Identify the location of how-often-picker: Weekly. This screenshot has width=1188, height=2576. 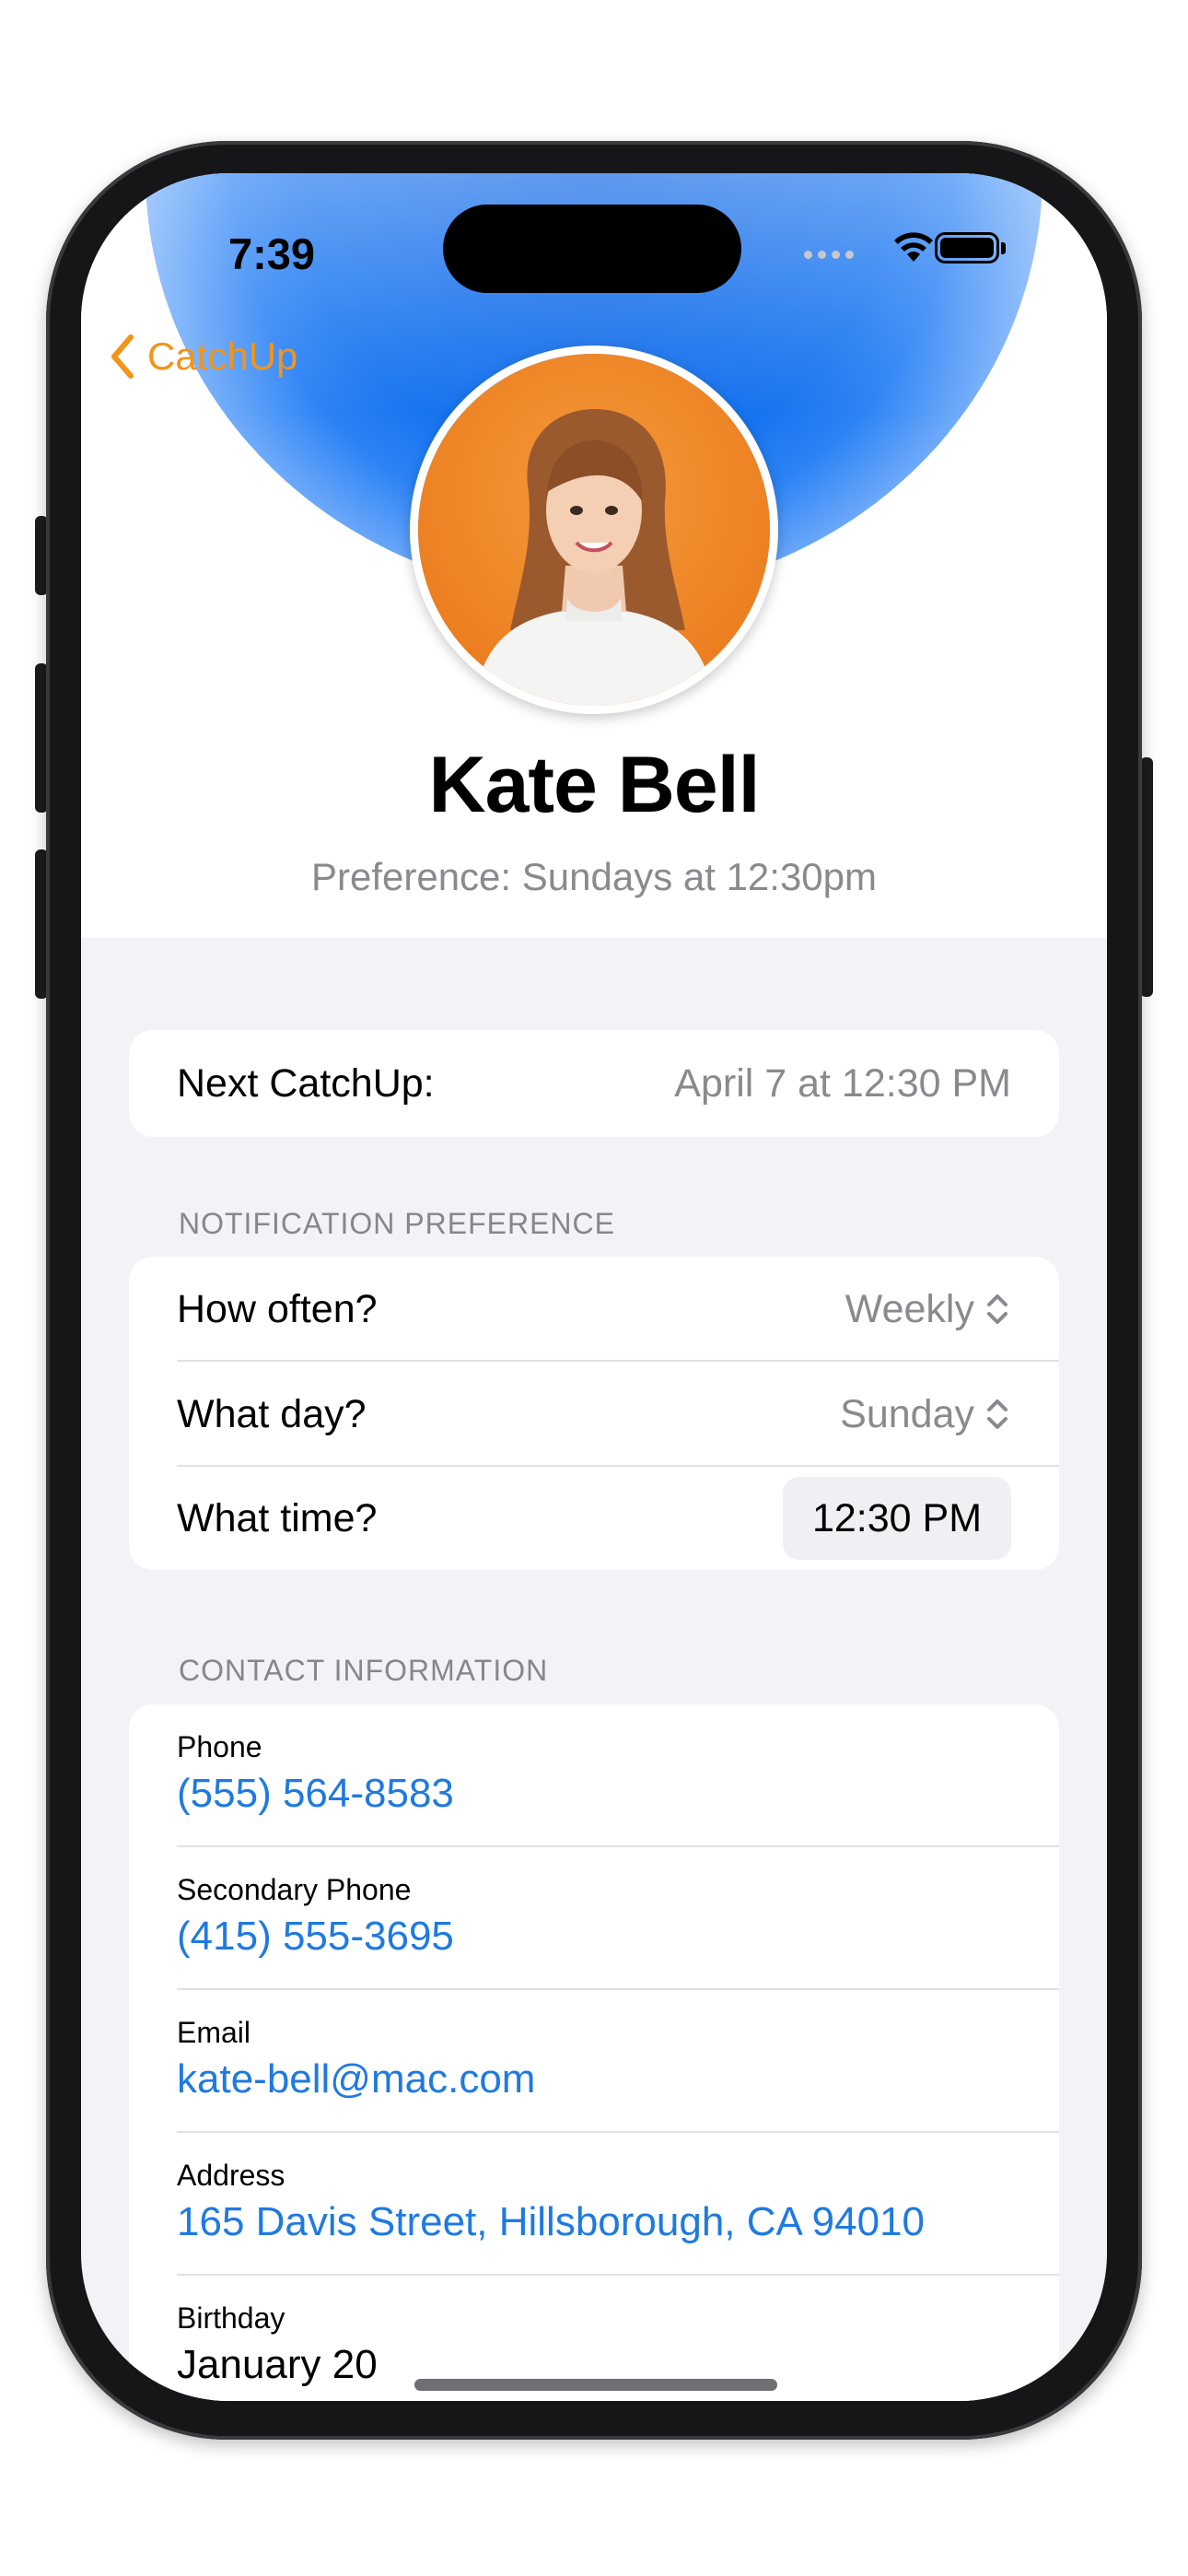
(928, 1309).